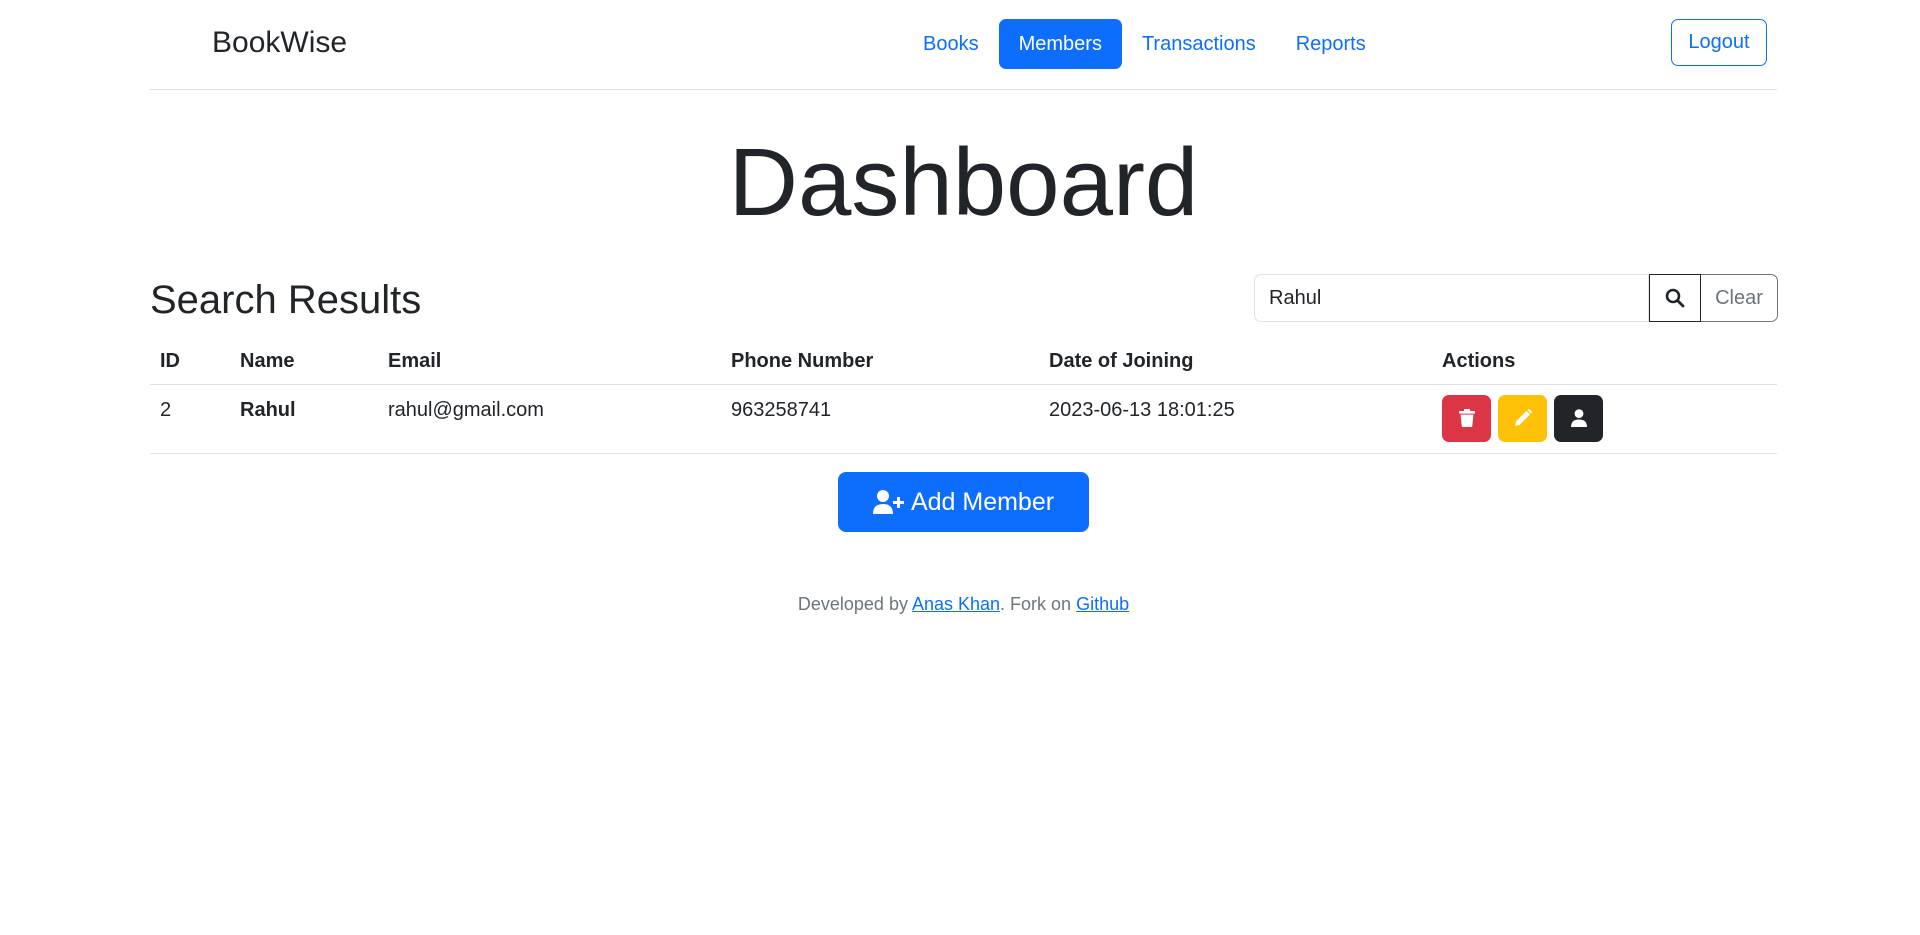 This screenshot has width=1920, height=935. I want to click on nav-reports: Reports, so click(1331, 44).